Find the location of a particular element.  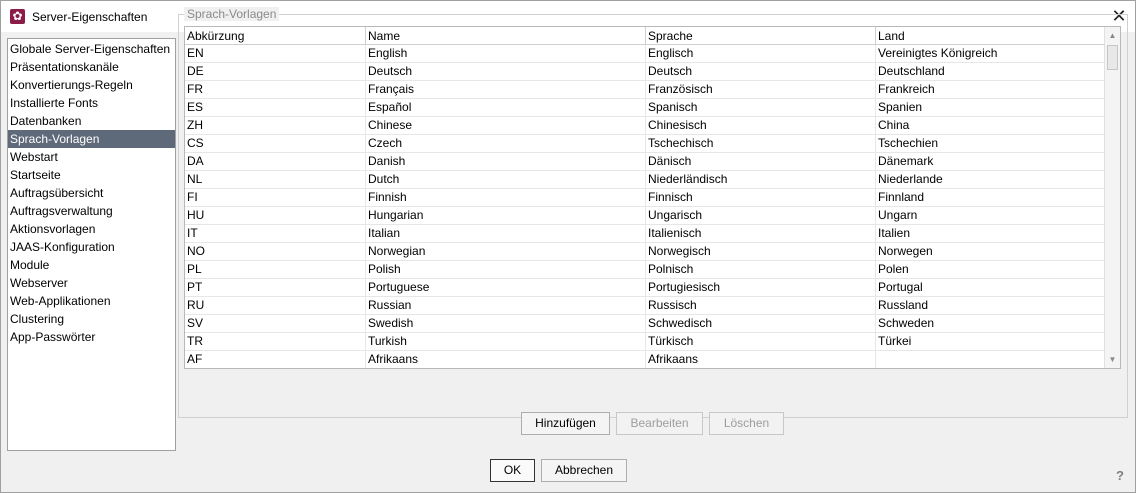

cell-country: Tschechien is located at coordinates (990, 144).